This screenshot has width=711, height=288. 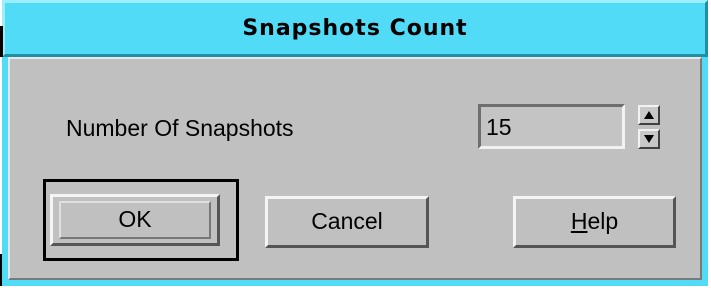 I want to click on spin-up-button, so click(x=649, y=115).